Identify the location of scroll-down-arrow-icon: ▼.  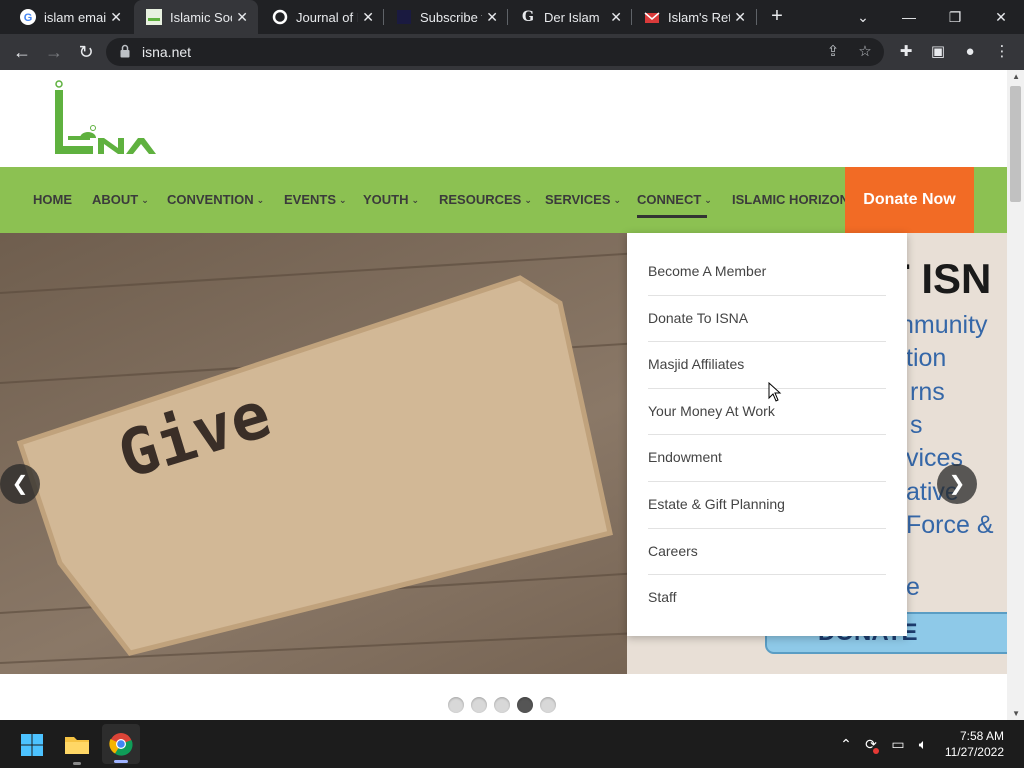
(1016, 713).